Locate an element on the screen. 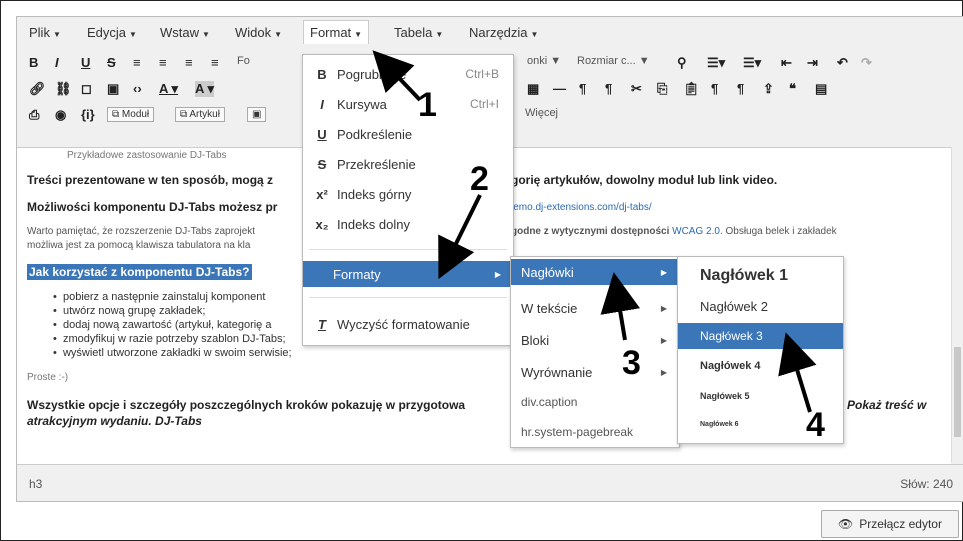  menu-item-wyrownanie: Wyrównanie ▶ is located at coordinates (595, 372).